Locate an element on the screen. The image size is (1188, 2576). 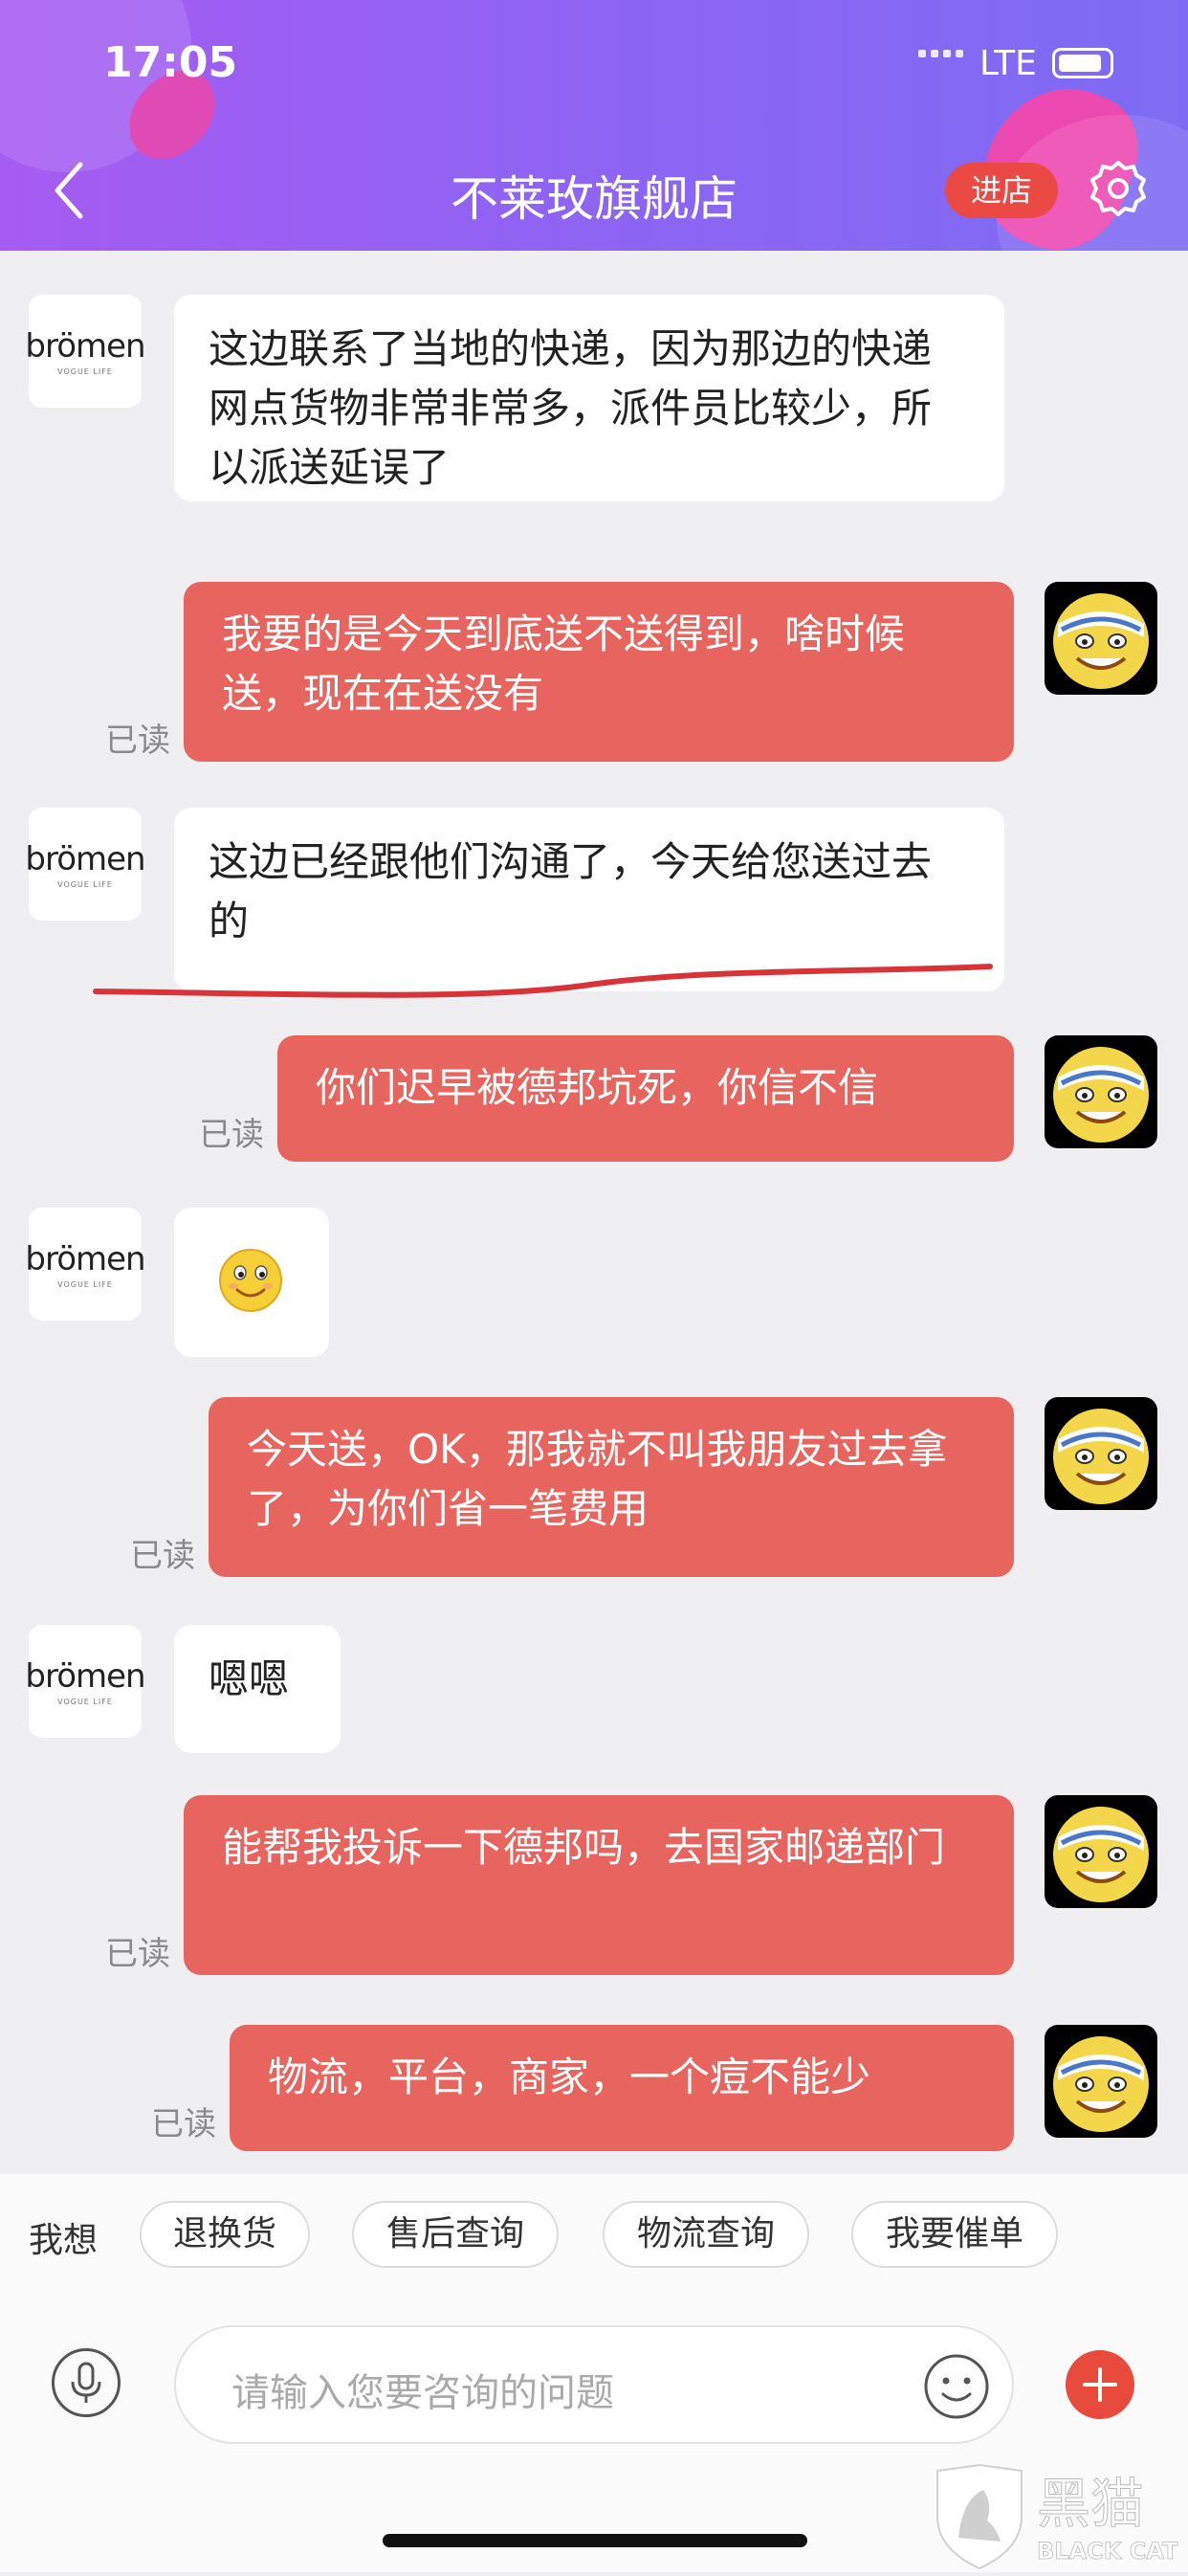
voice-button is located at coordinates (86, 2382).